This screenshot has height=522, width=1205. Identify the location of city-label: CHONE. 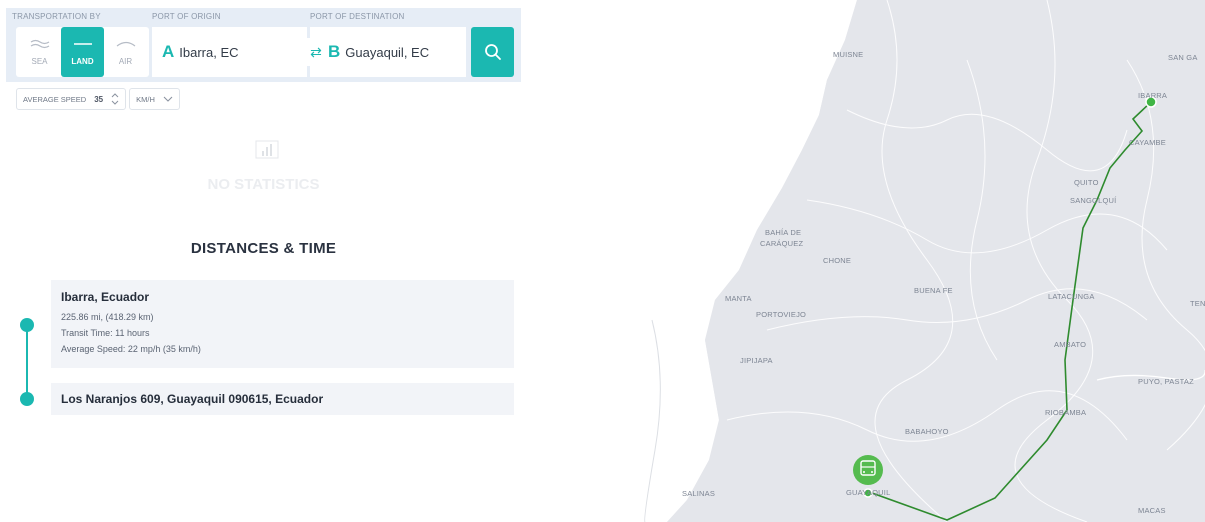
(837, 260).